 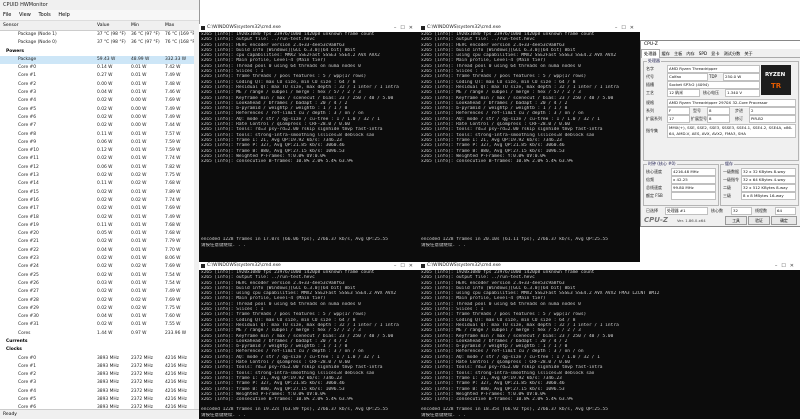 What do you see at coordinates (99, 292) in the screenshot?
I see `sensor-row: Core #27 0.02 W 0.01 W 7.49 W` at bounding box center [99, 292].